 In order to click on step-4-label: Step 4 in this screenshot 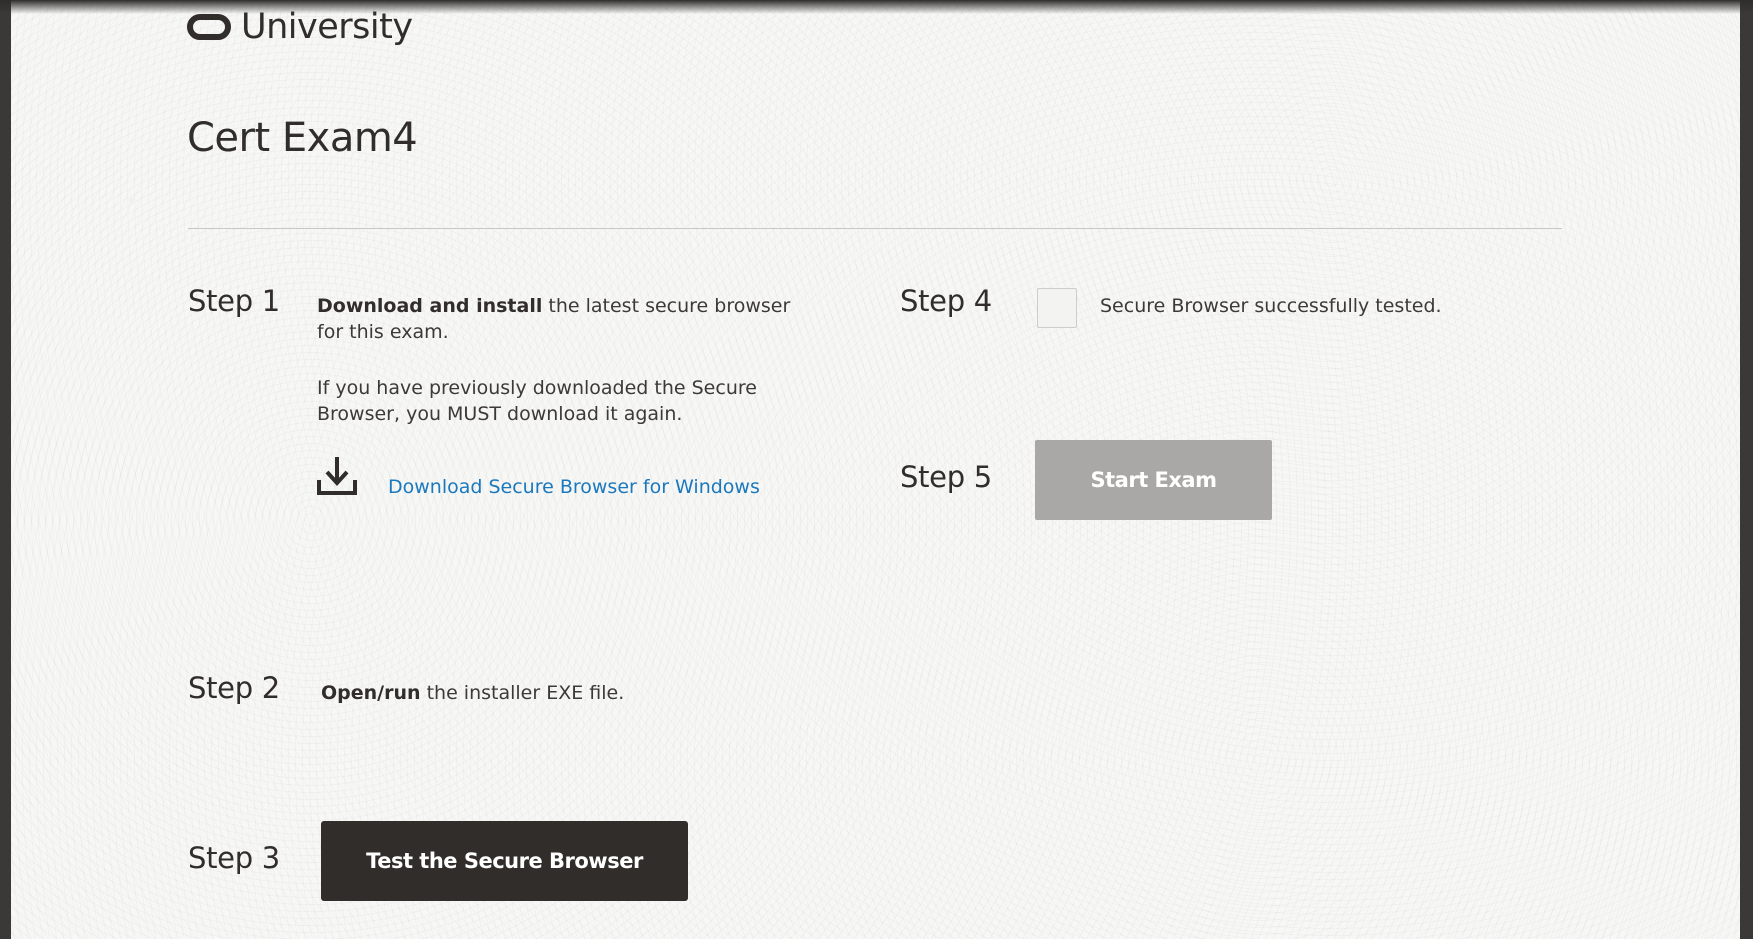, I will do `click(946, 301)`.